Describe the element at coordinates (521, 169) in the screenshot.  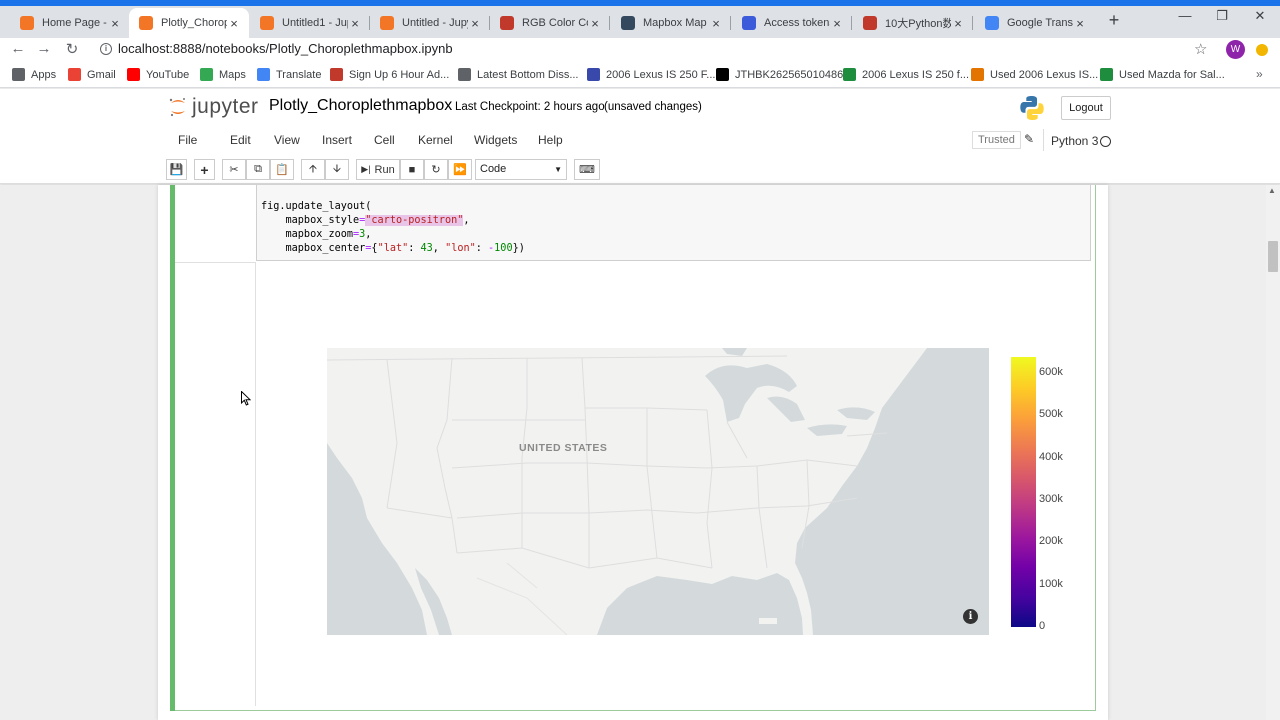
I see `cell-type-select: Code ▼` at that location.